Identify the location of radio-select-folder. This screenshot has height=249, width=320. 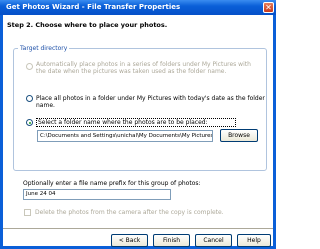
(29, 122).